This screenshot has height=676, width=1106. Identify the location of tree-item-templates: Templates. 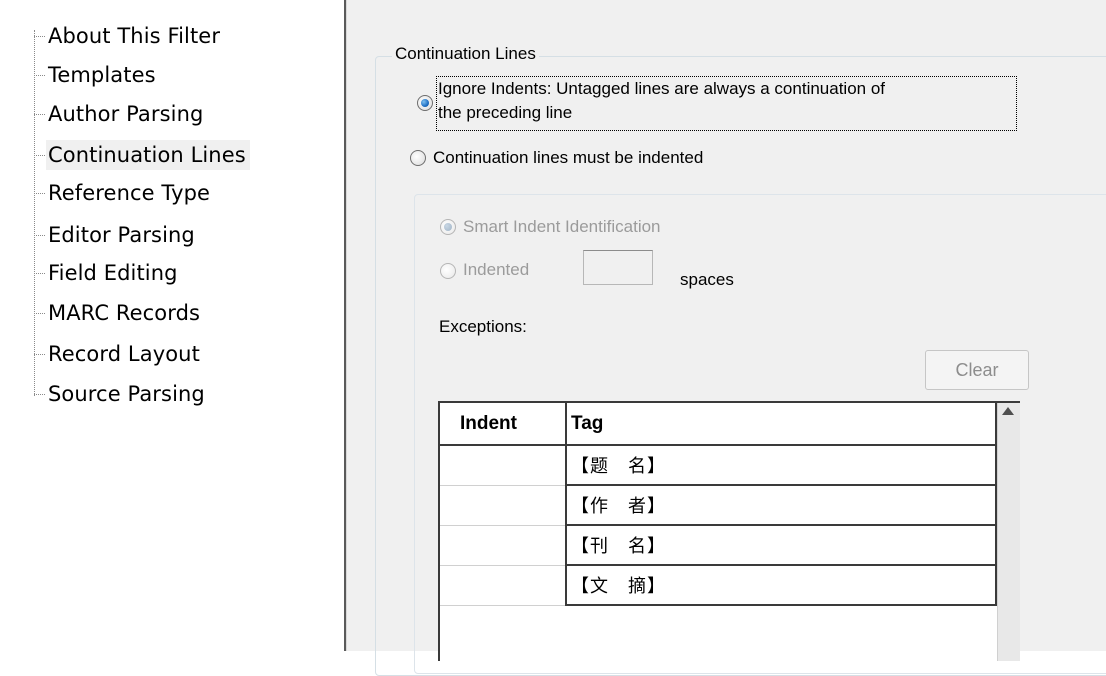
(97, 75).